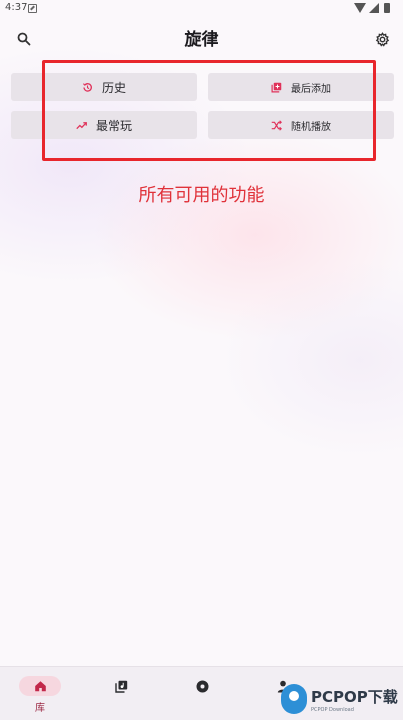 The width and height of the screenshot is (403, 720). I want to click on history-label: 历史, so click(113, 87).